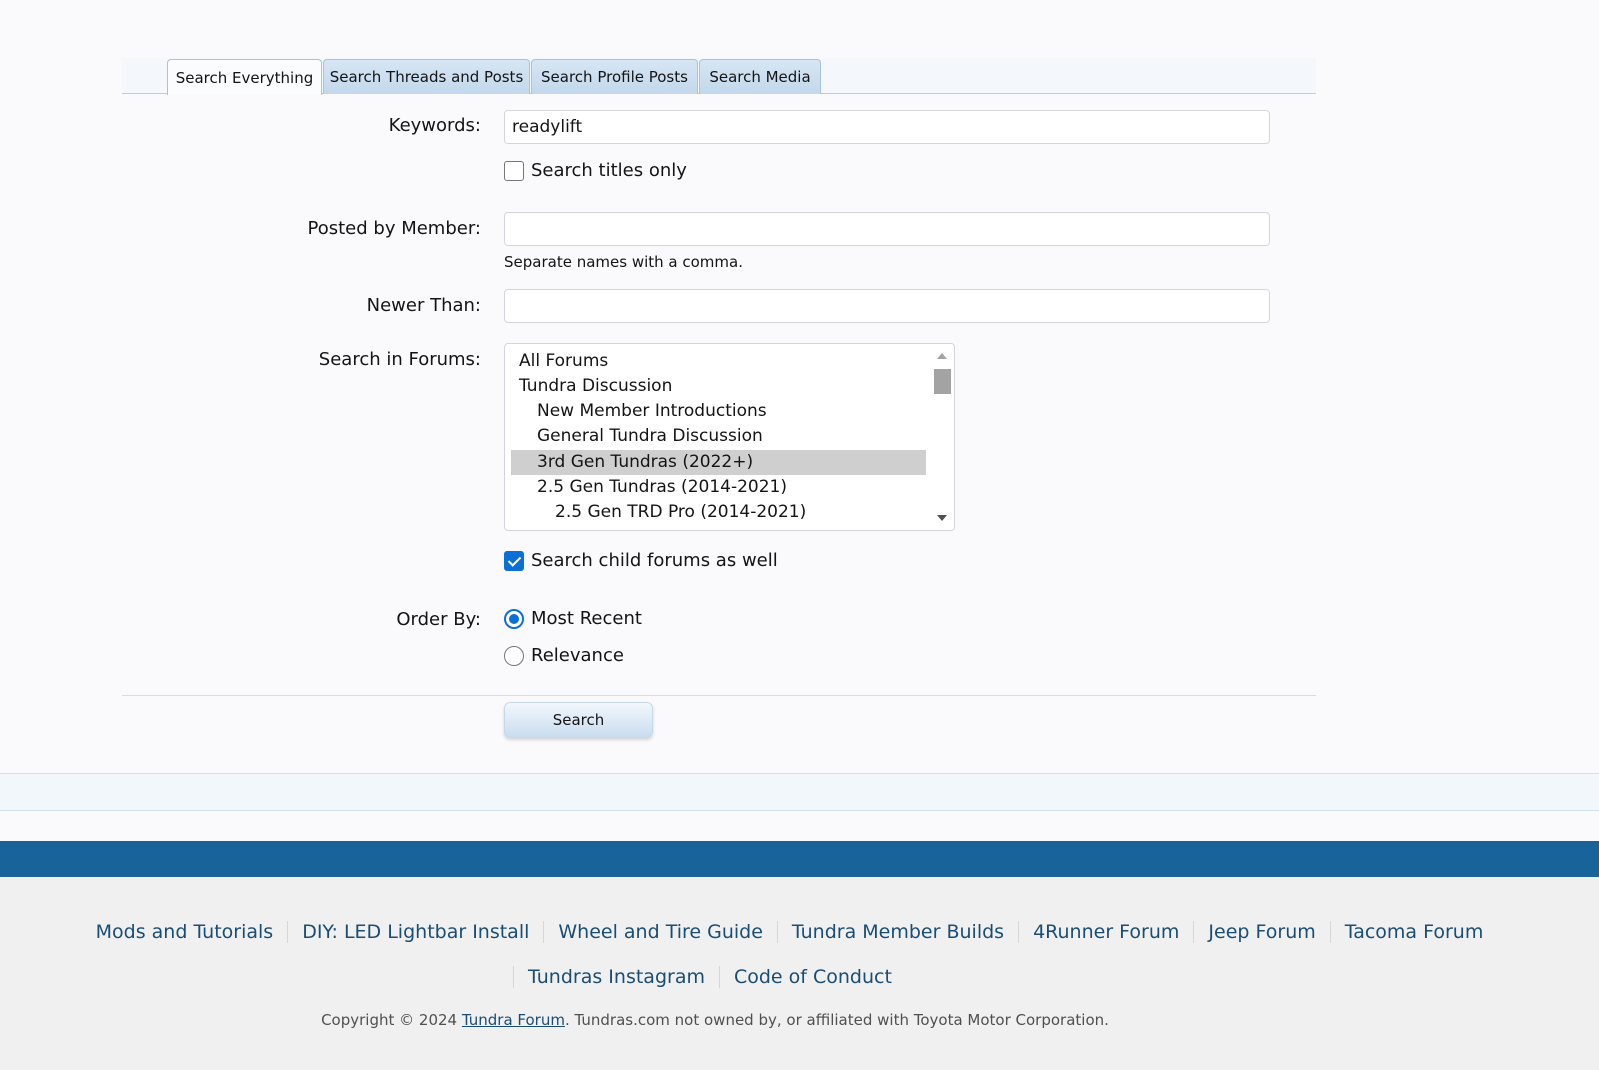 The image size is (1599, 1070). I want to click on posted-by-member-label: Posted by Member:, so click(394, 228).